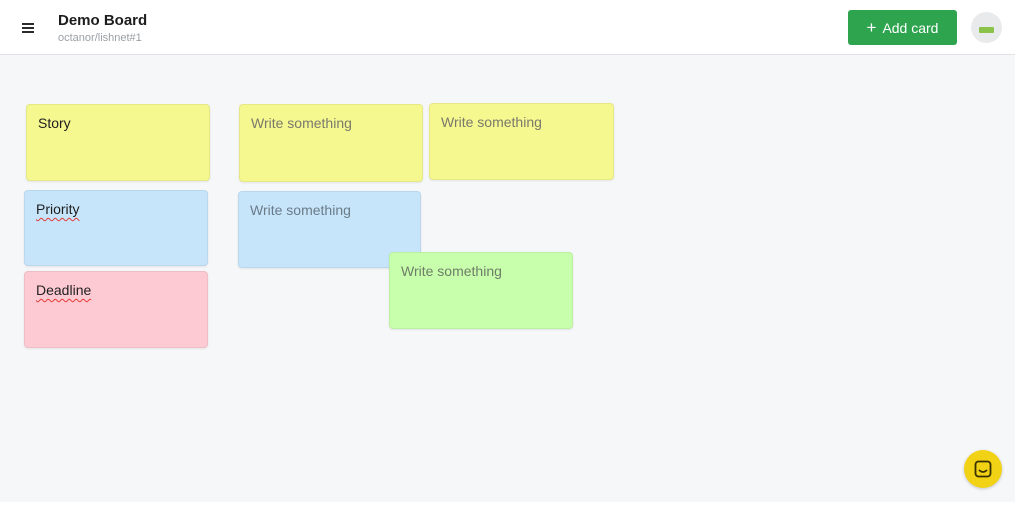 Image resolution: width=1015 pixels, height=508 pixels. Describe the element at coordinates (28, 28) in the screenshot. I see `hamburger-menu-icon` at that location.